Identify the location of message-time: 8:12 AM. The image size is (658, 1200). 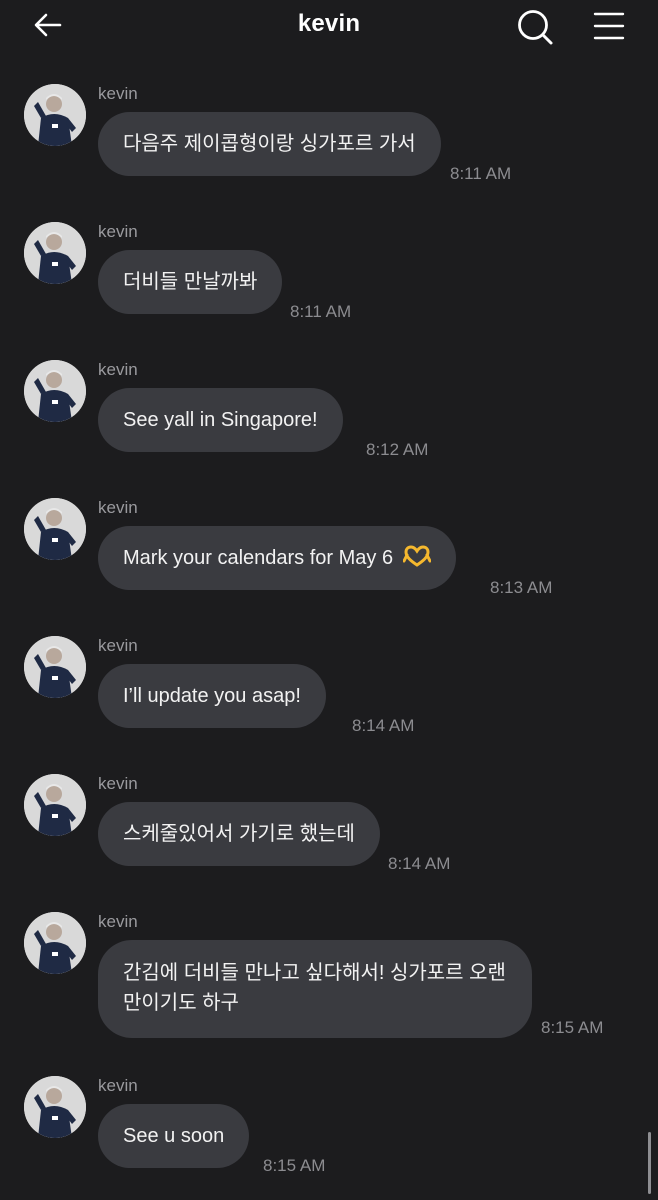
(397, 449).